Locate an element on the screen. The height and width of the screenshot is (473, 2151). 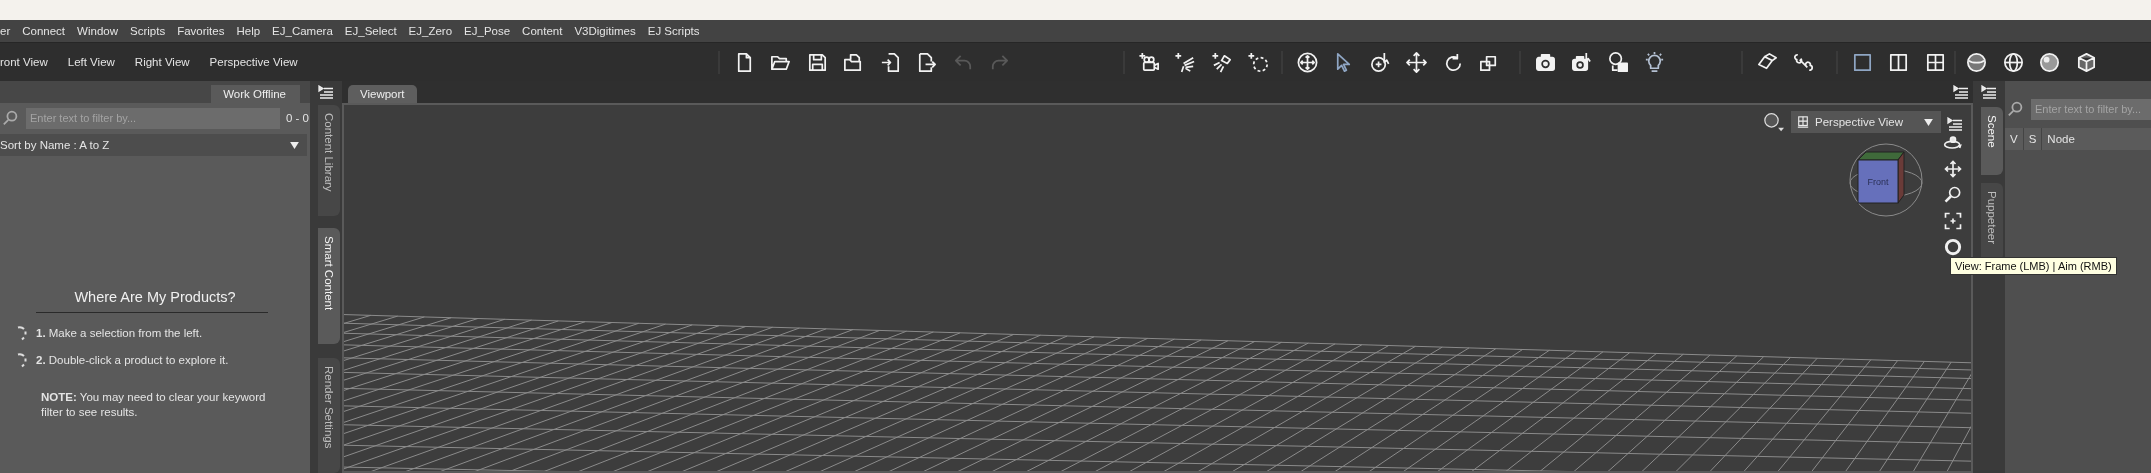
menu-item: EJ_Select is located at coordinates (370, 31).